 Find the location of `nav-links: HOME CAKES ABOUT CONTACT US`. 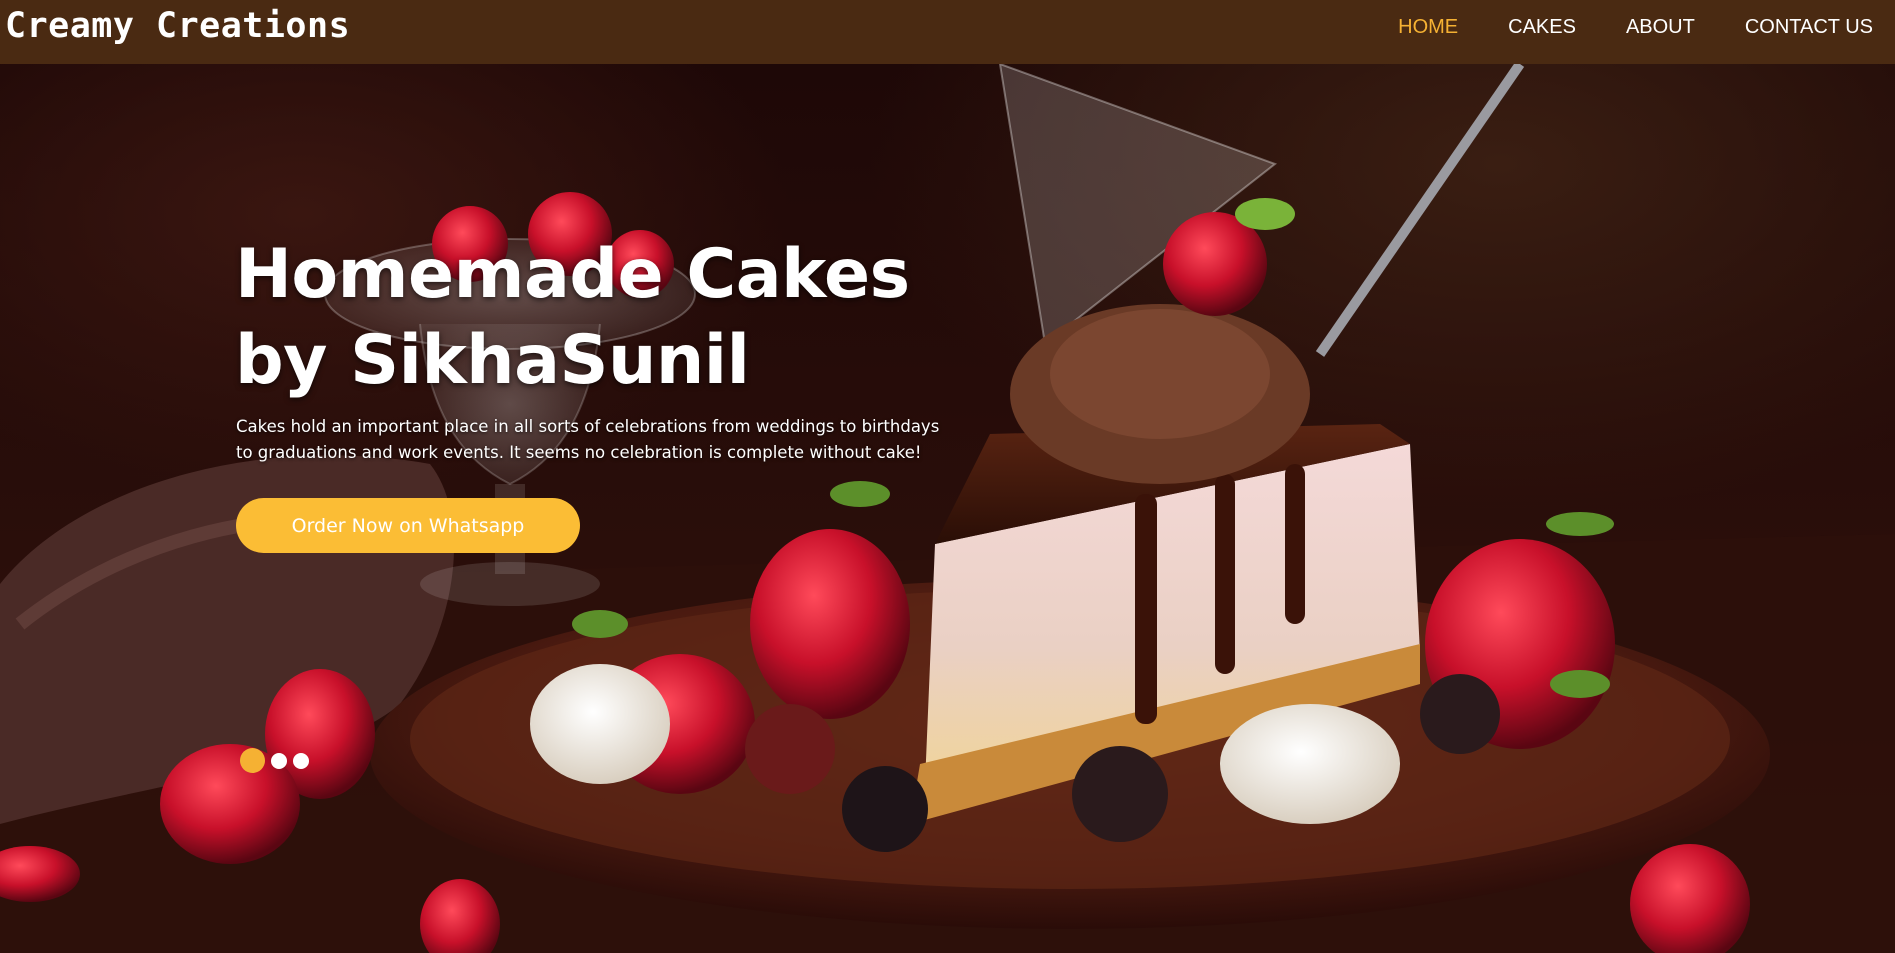

nav-links: HOME CAKES ABOUT CONTACT US is located at coordinates (1635, 27).